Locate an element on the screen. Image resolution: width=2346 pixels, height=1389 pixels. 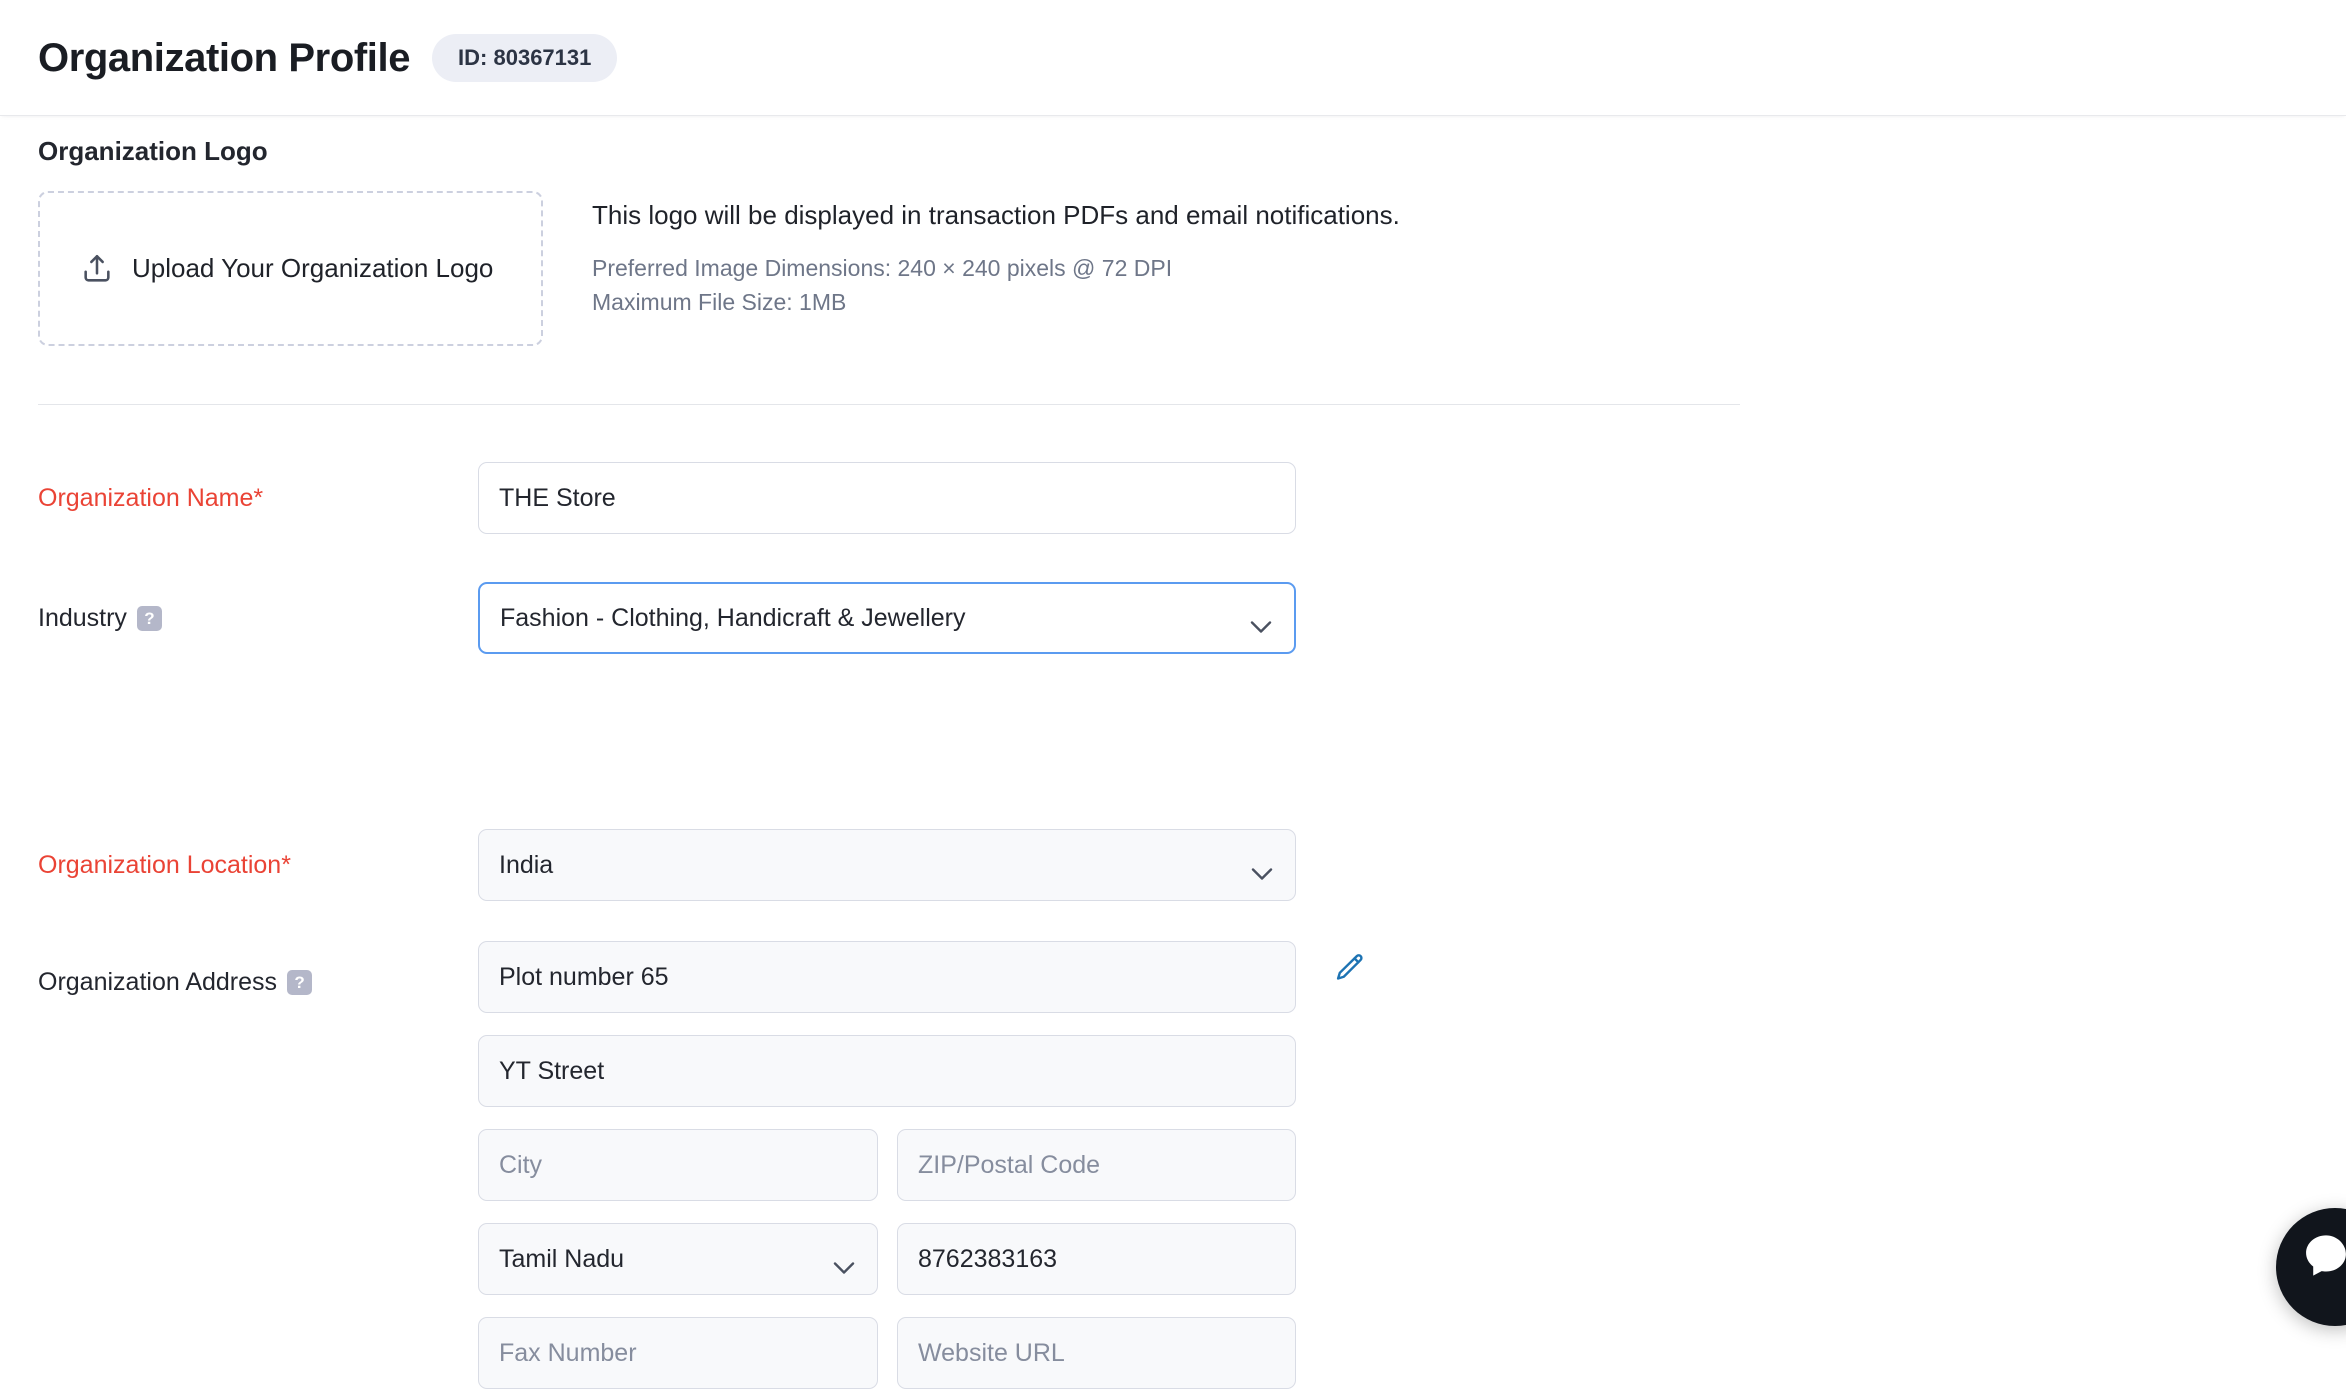
organization-name-input: THE Store is located at coordinates (887, 498).